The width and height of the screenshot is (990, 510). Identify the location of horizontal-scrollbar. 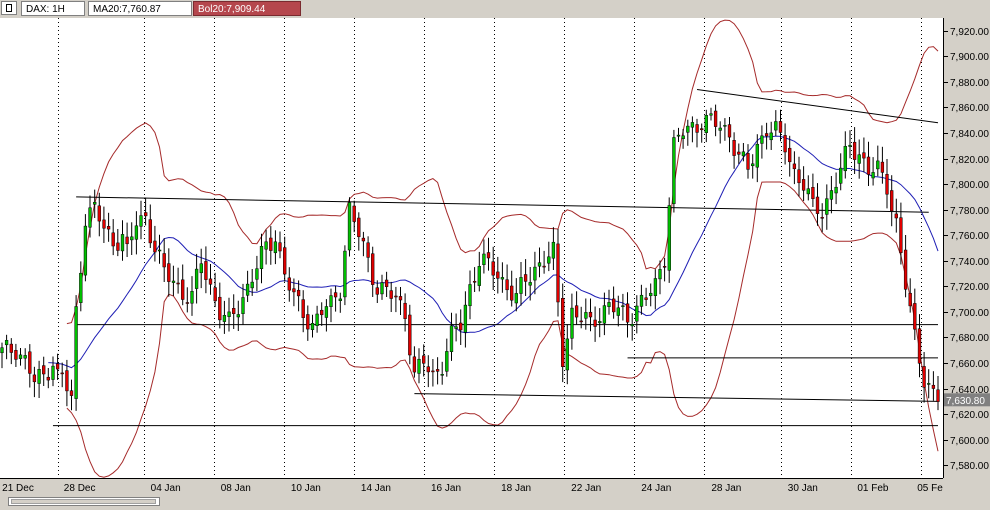
(84, 501).